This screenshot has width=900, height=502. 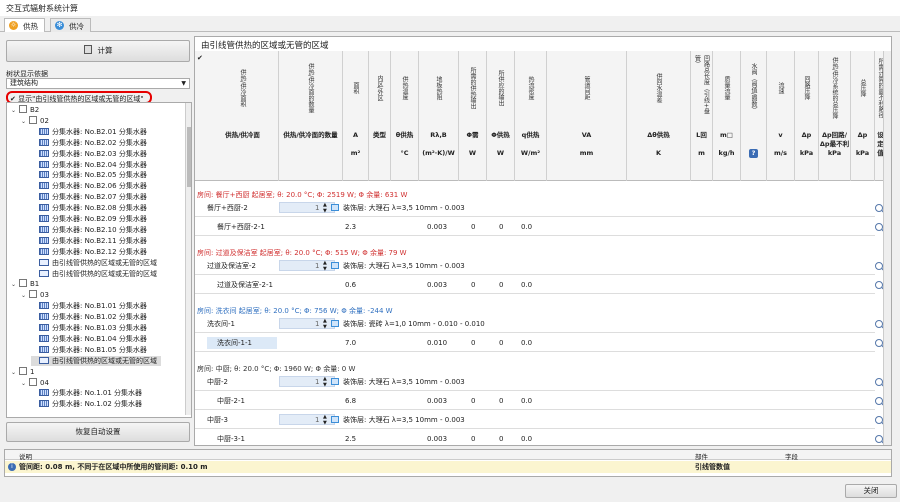 I want to click on tree-node: 分集水器: No.B2.01 分集水器, so click(x=89, y=132).